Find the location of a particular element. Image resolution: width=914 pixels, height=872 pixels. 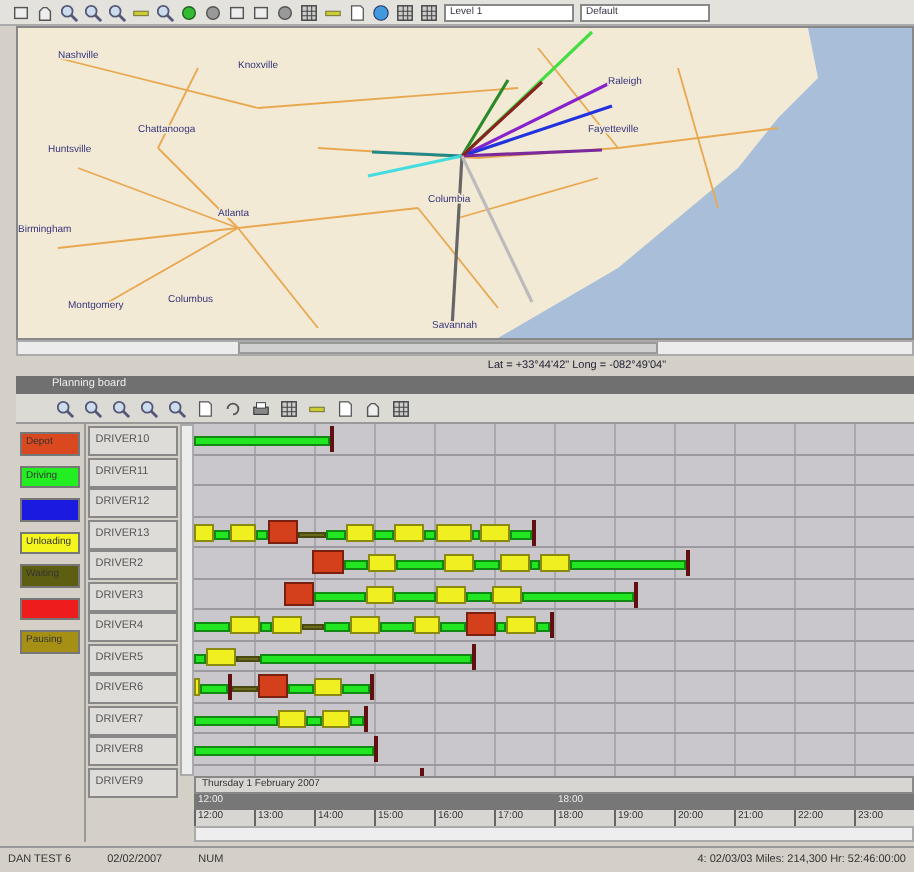

select-icon is located at coordinates (21, 12).